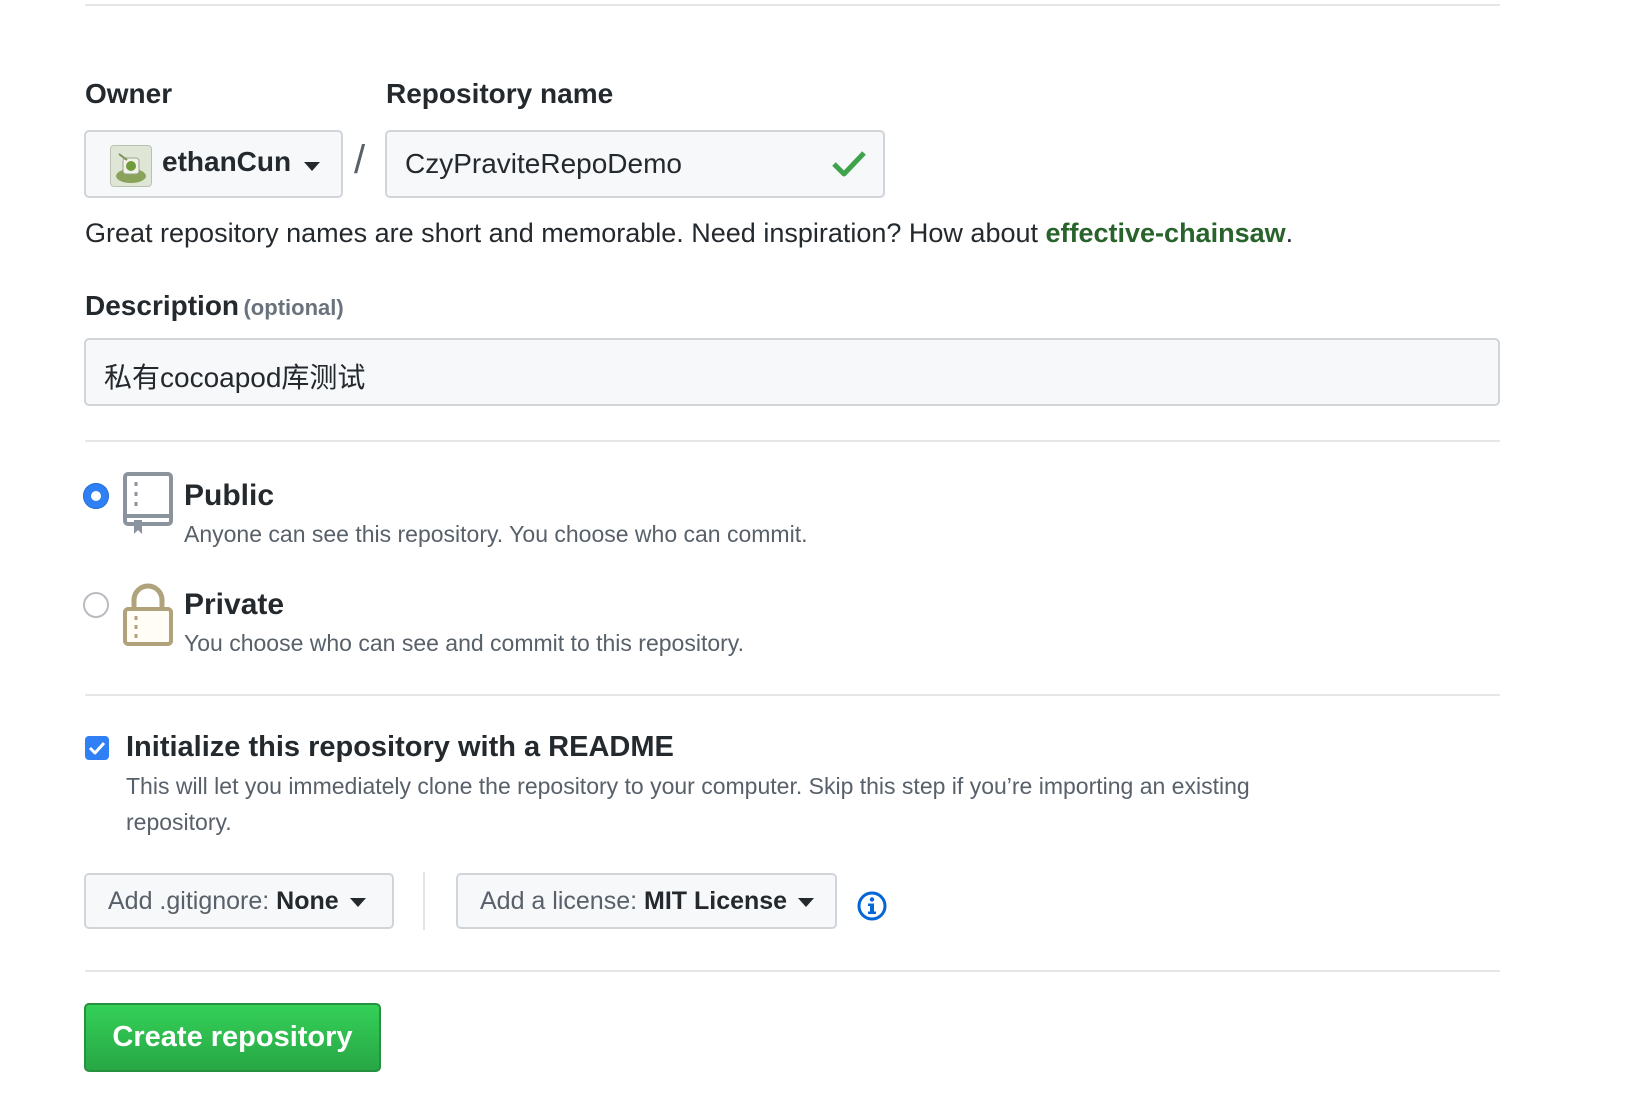 The image size is (1634, 1114). What do you see at coordinates (162, 305) in the screenshot?
I see `description-title: Description` at bounding box center [162, 305].